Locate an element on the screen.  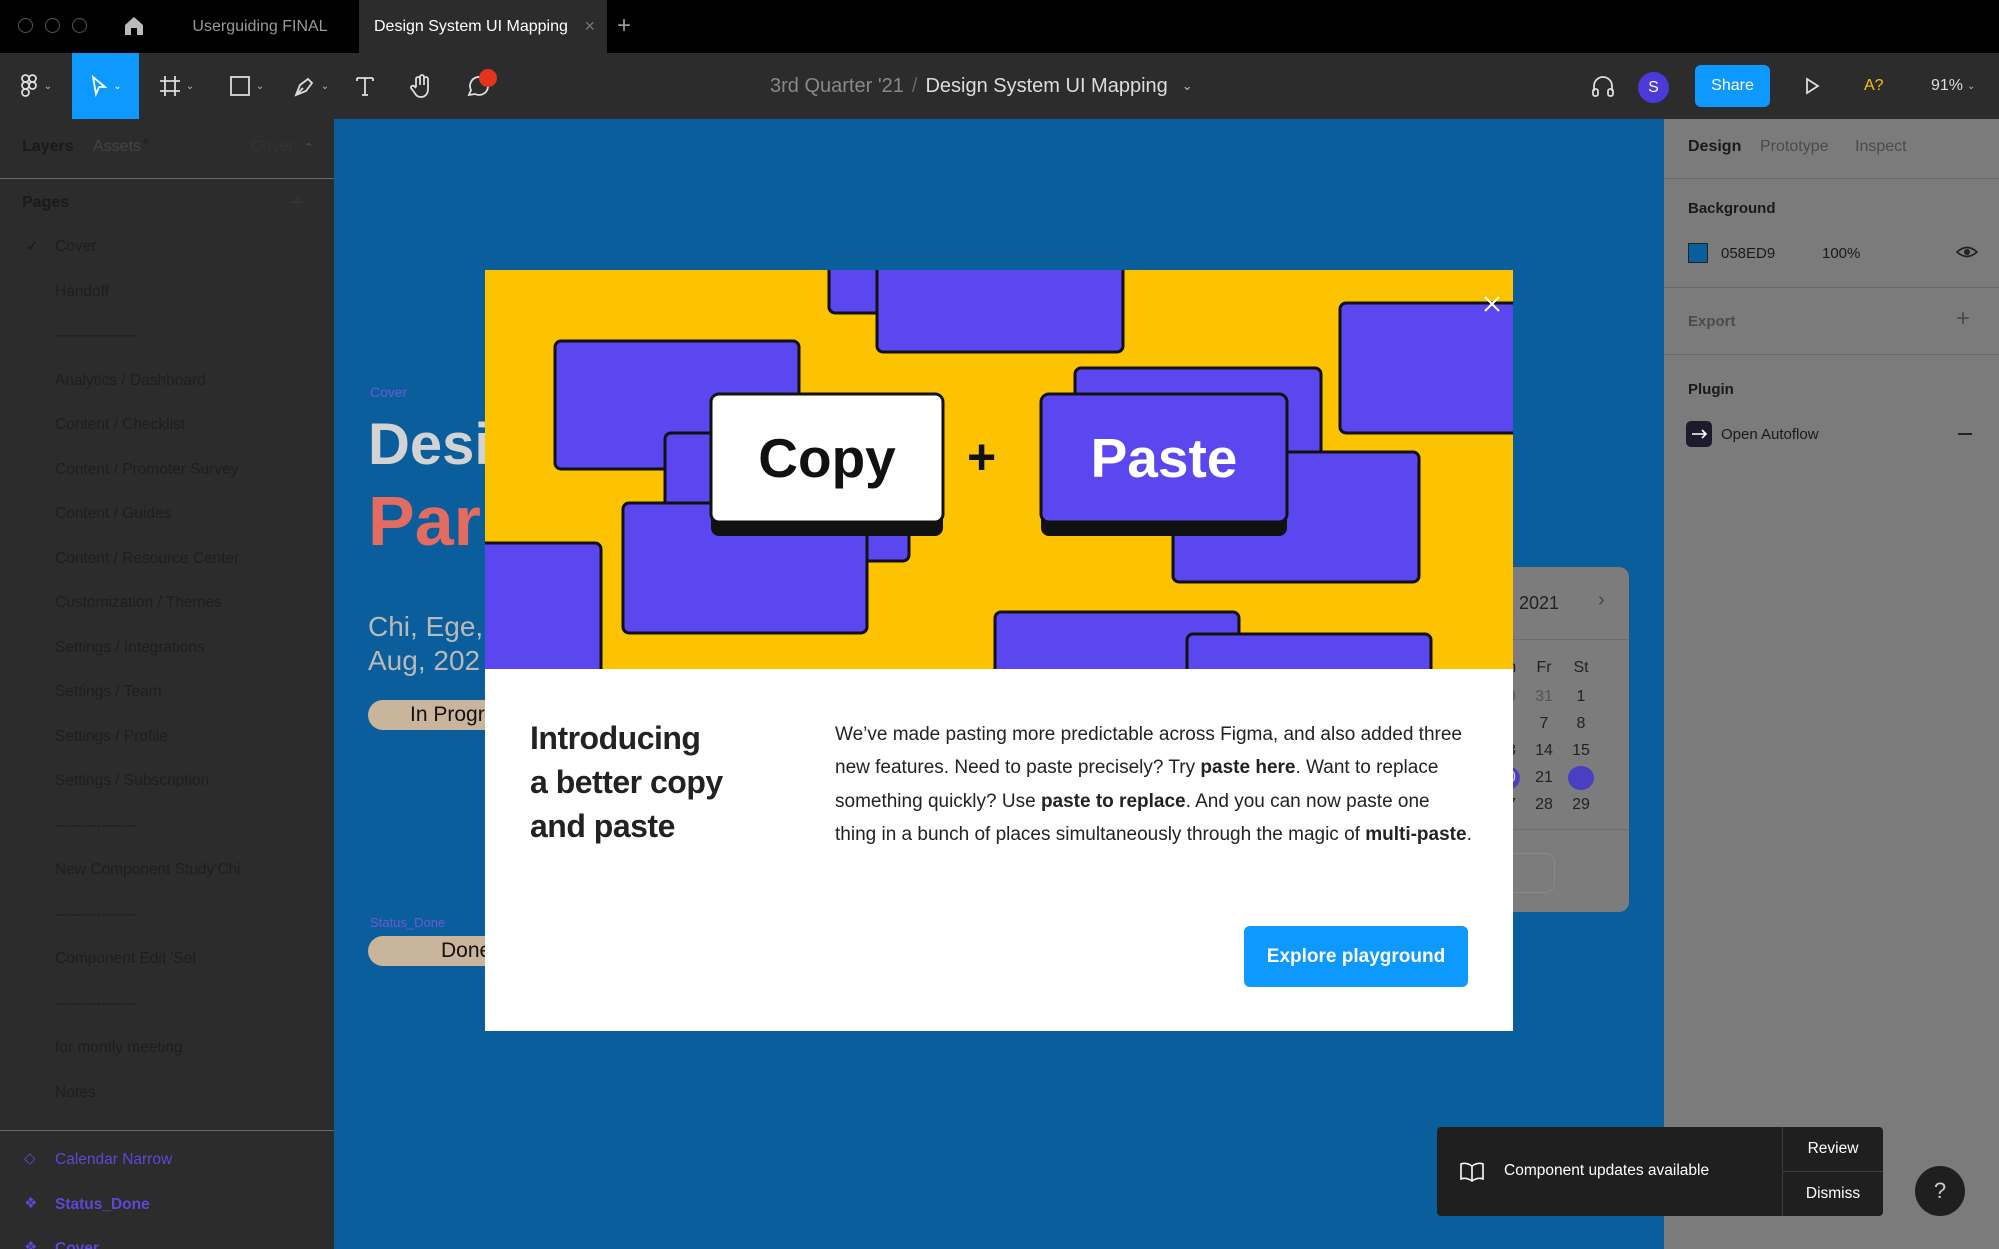
page-item: for montly meeting is located at coordinates (167, 1048).